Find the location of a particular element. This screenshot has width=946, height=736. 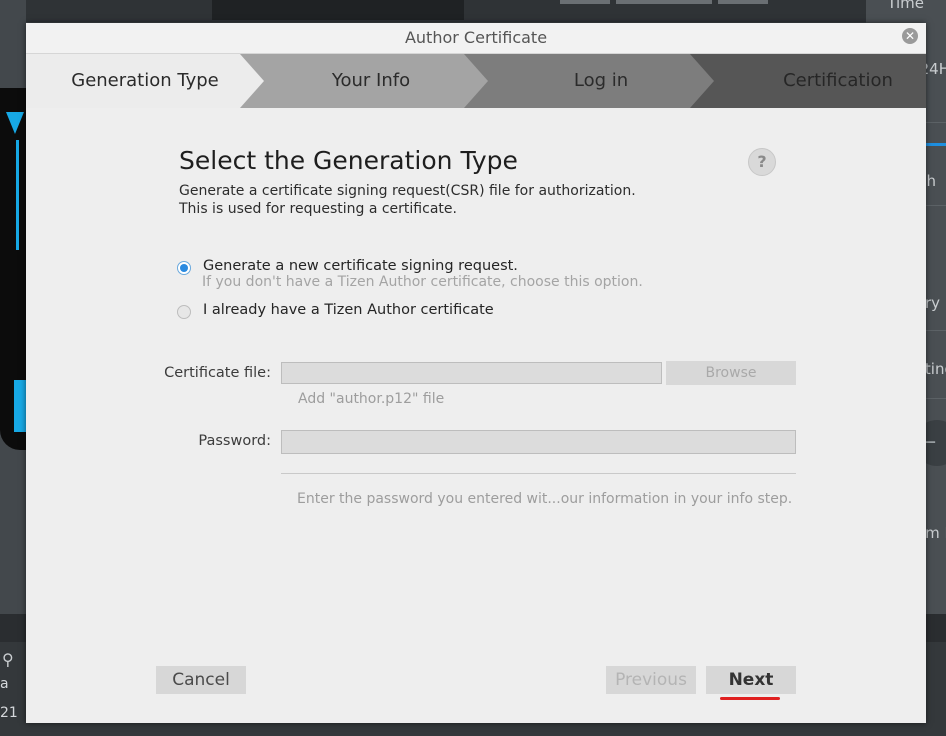

page-title: Select the Generation Type is located at coordinates (348, 160).